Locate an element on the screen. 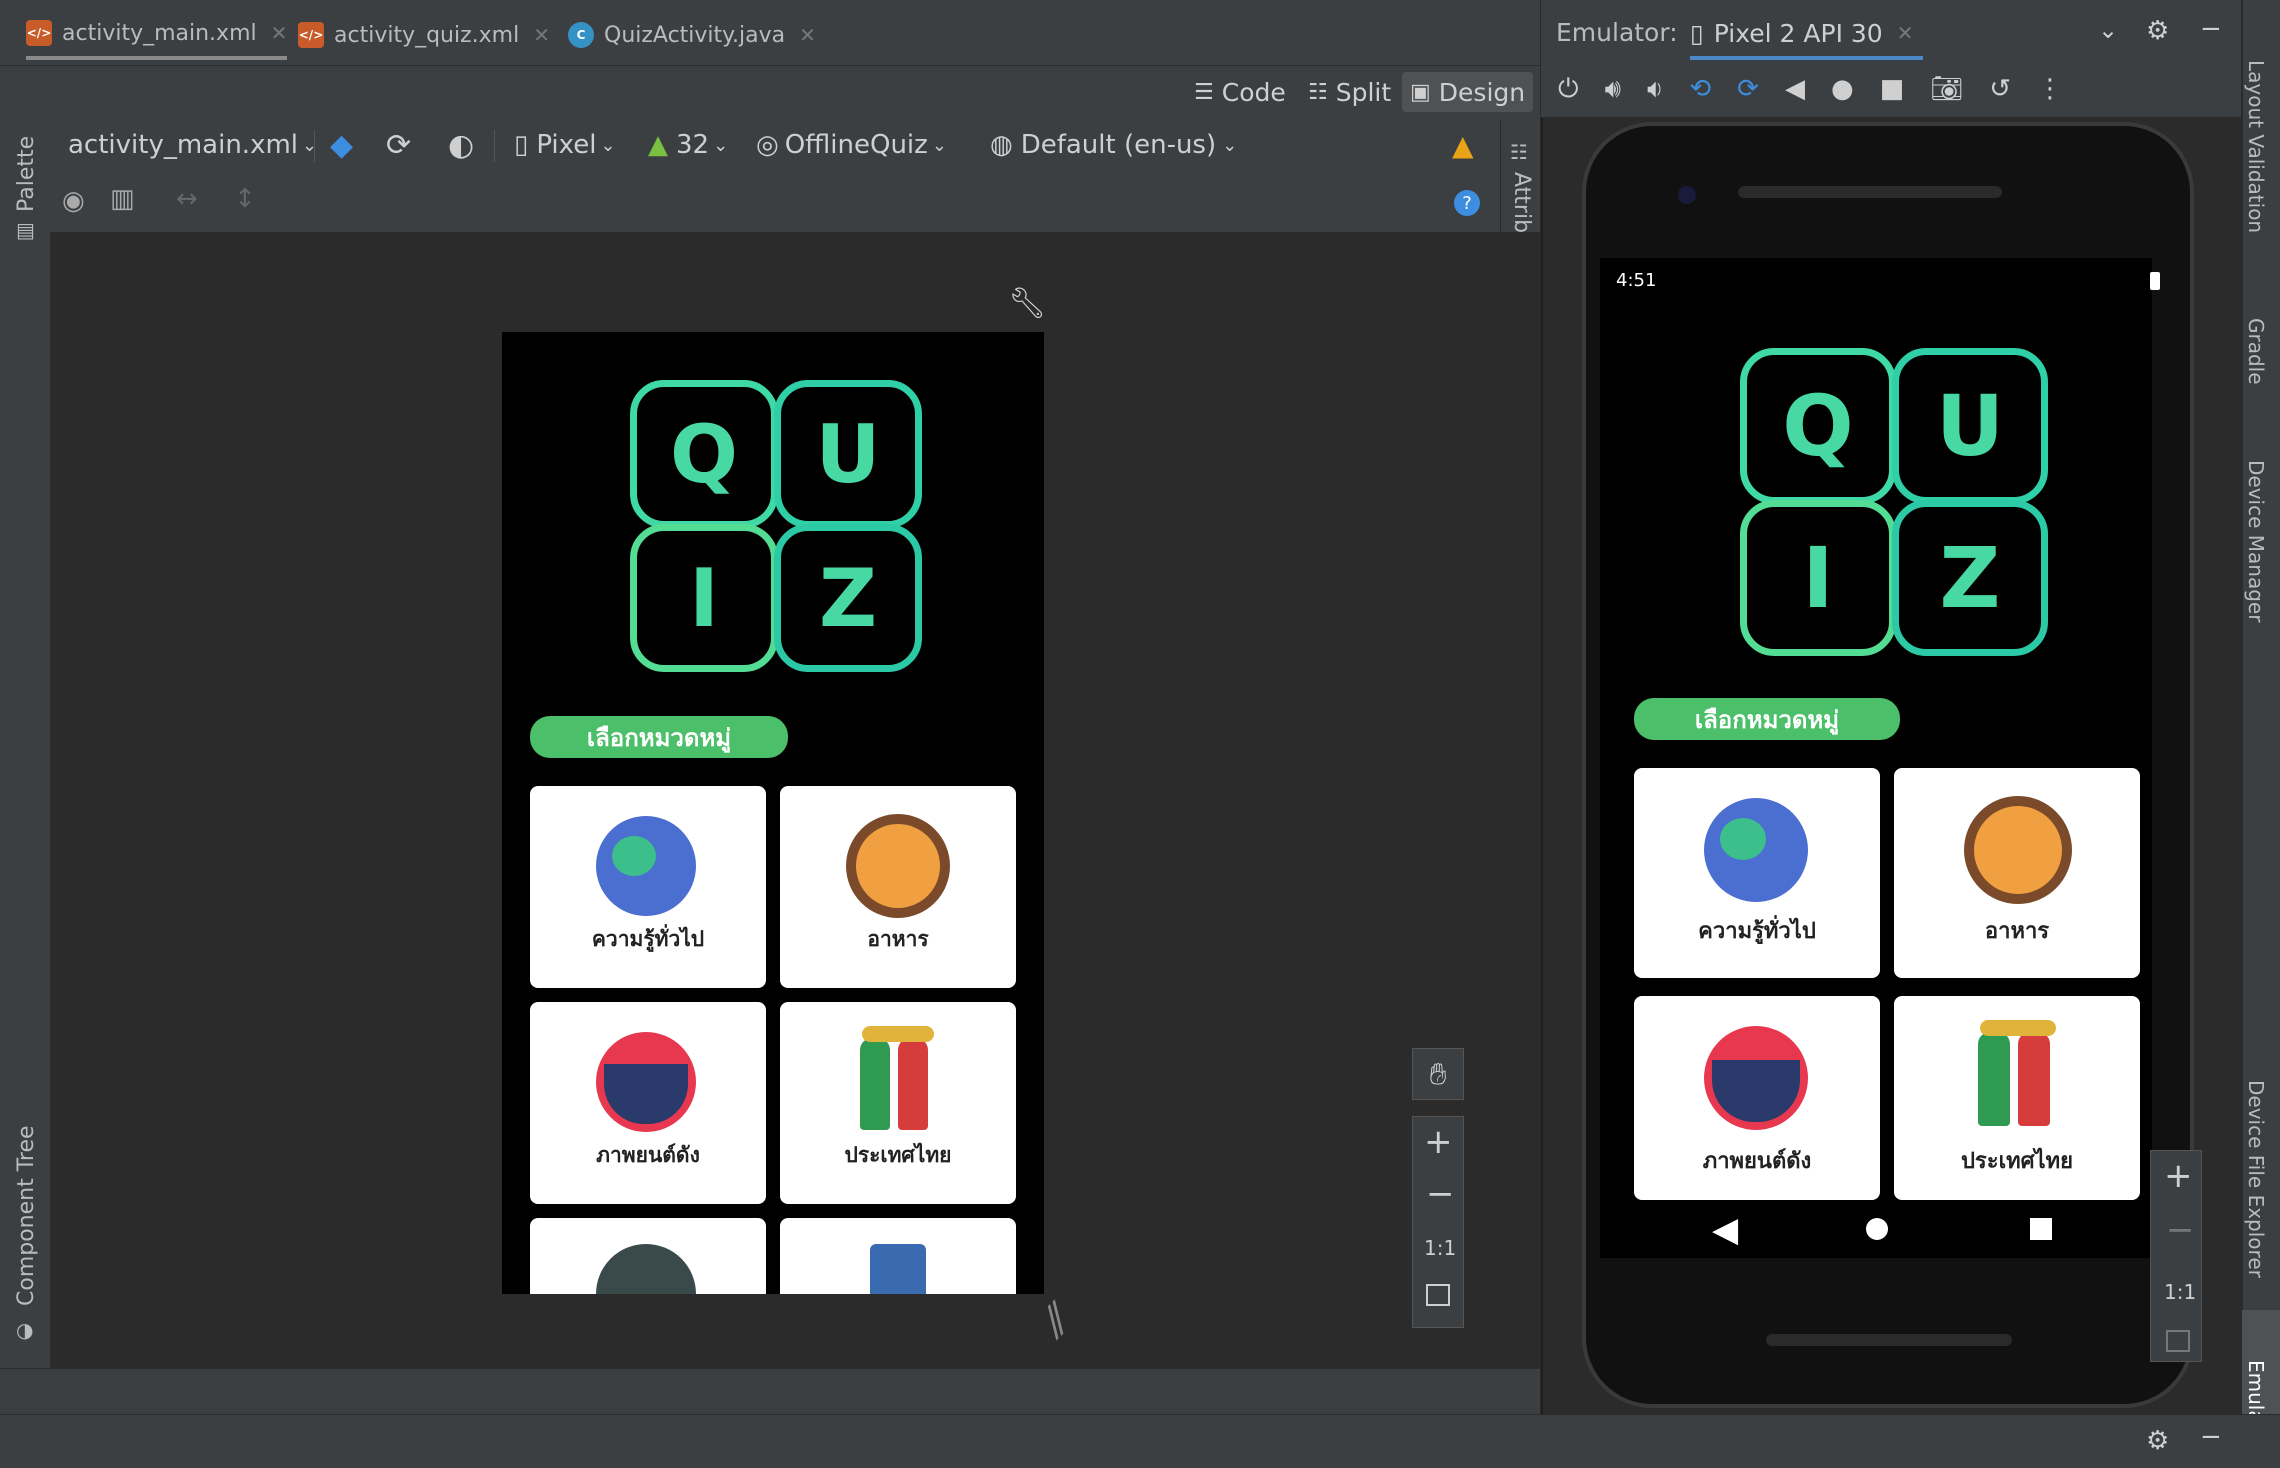 This screenshot has height=1468, width=2280. split-mode-button: ☷ Split is located at coordinates (1349, 92).